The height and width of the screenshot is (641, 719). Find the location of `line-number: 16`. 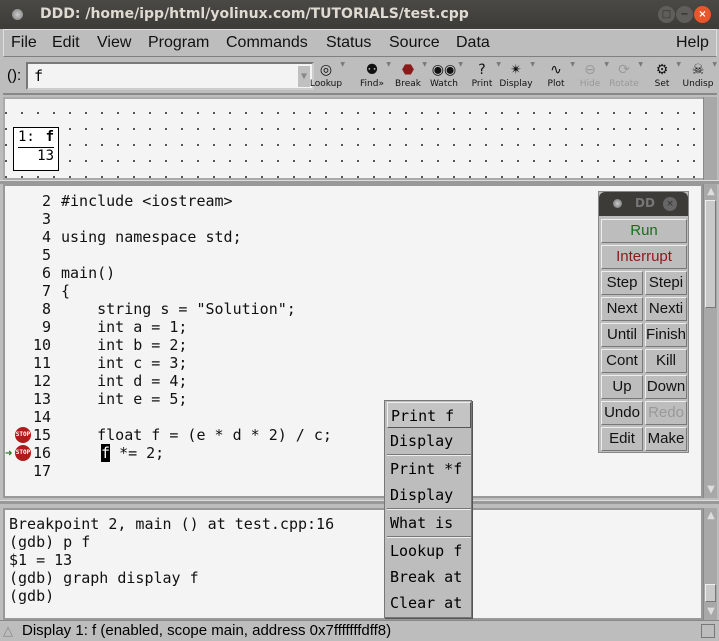

line-number: 16 is located at coordinates (41, 453).